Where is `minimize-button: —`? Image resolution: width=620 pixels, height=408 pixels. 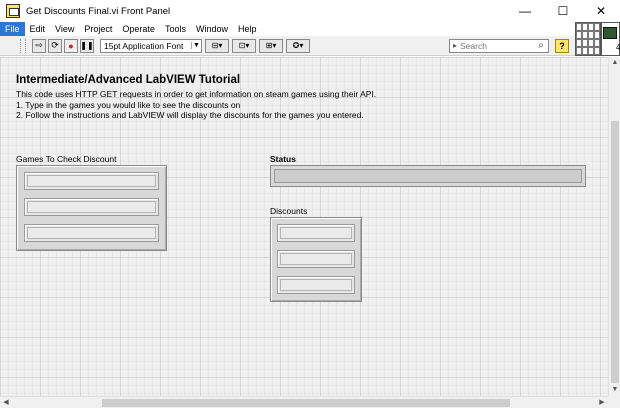 minimize-button: — is located at coordinates (525, 11).